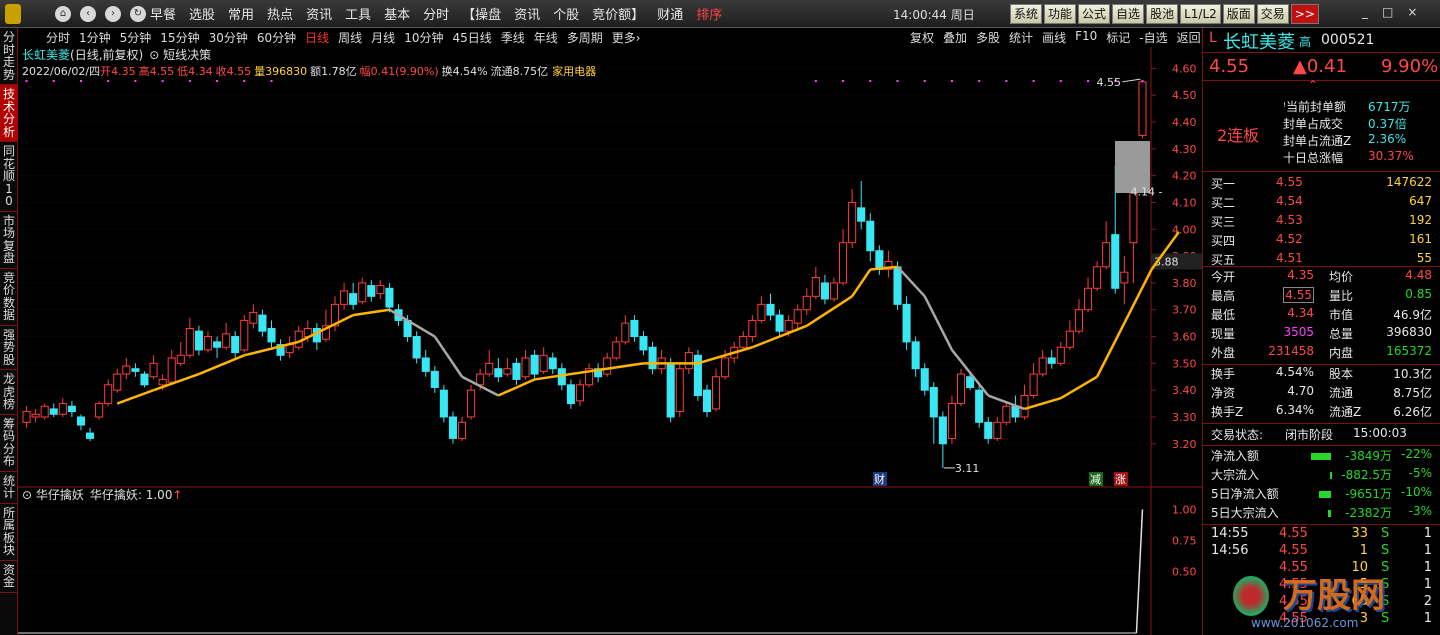 The image size is (1440, 635). I want to click on menu-item-0: 早餐, so click(163, 13).